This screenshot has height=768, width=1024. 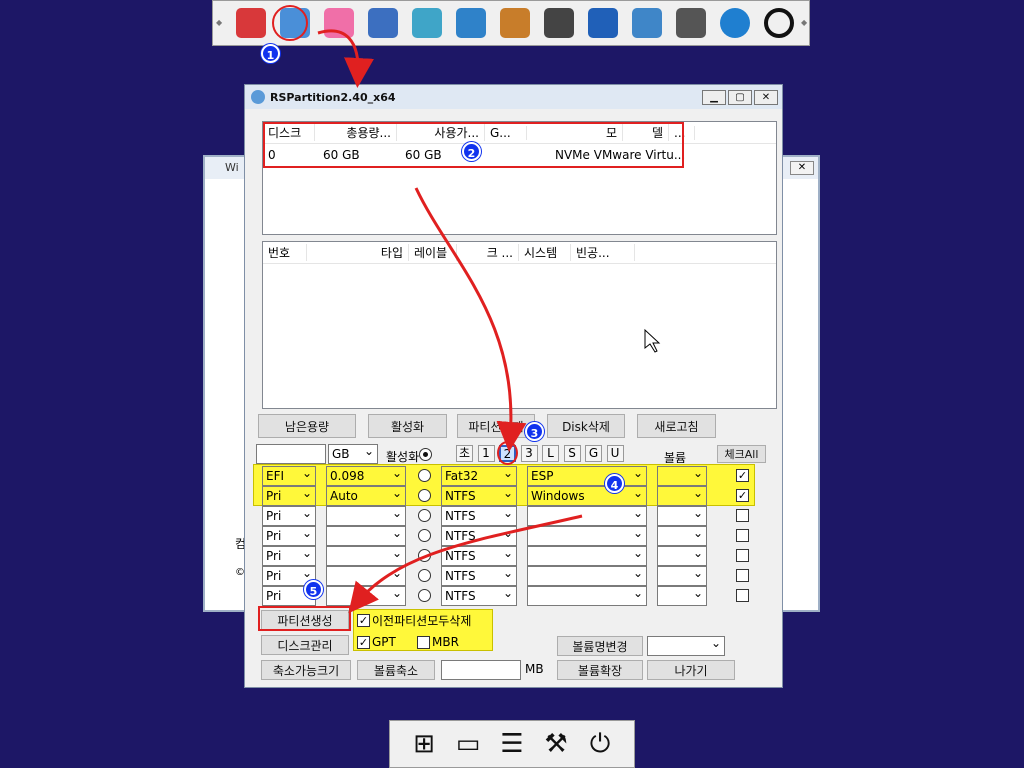 What do you see at coordinates (425, 454) in the screenshot?
I see `activate-radio` at bounding box center [425, 454].